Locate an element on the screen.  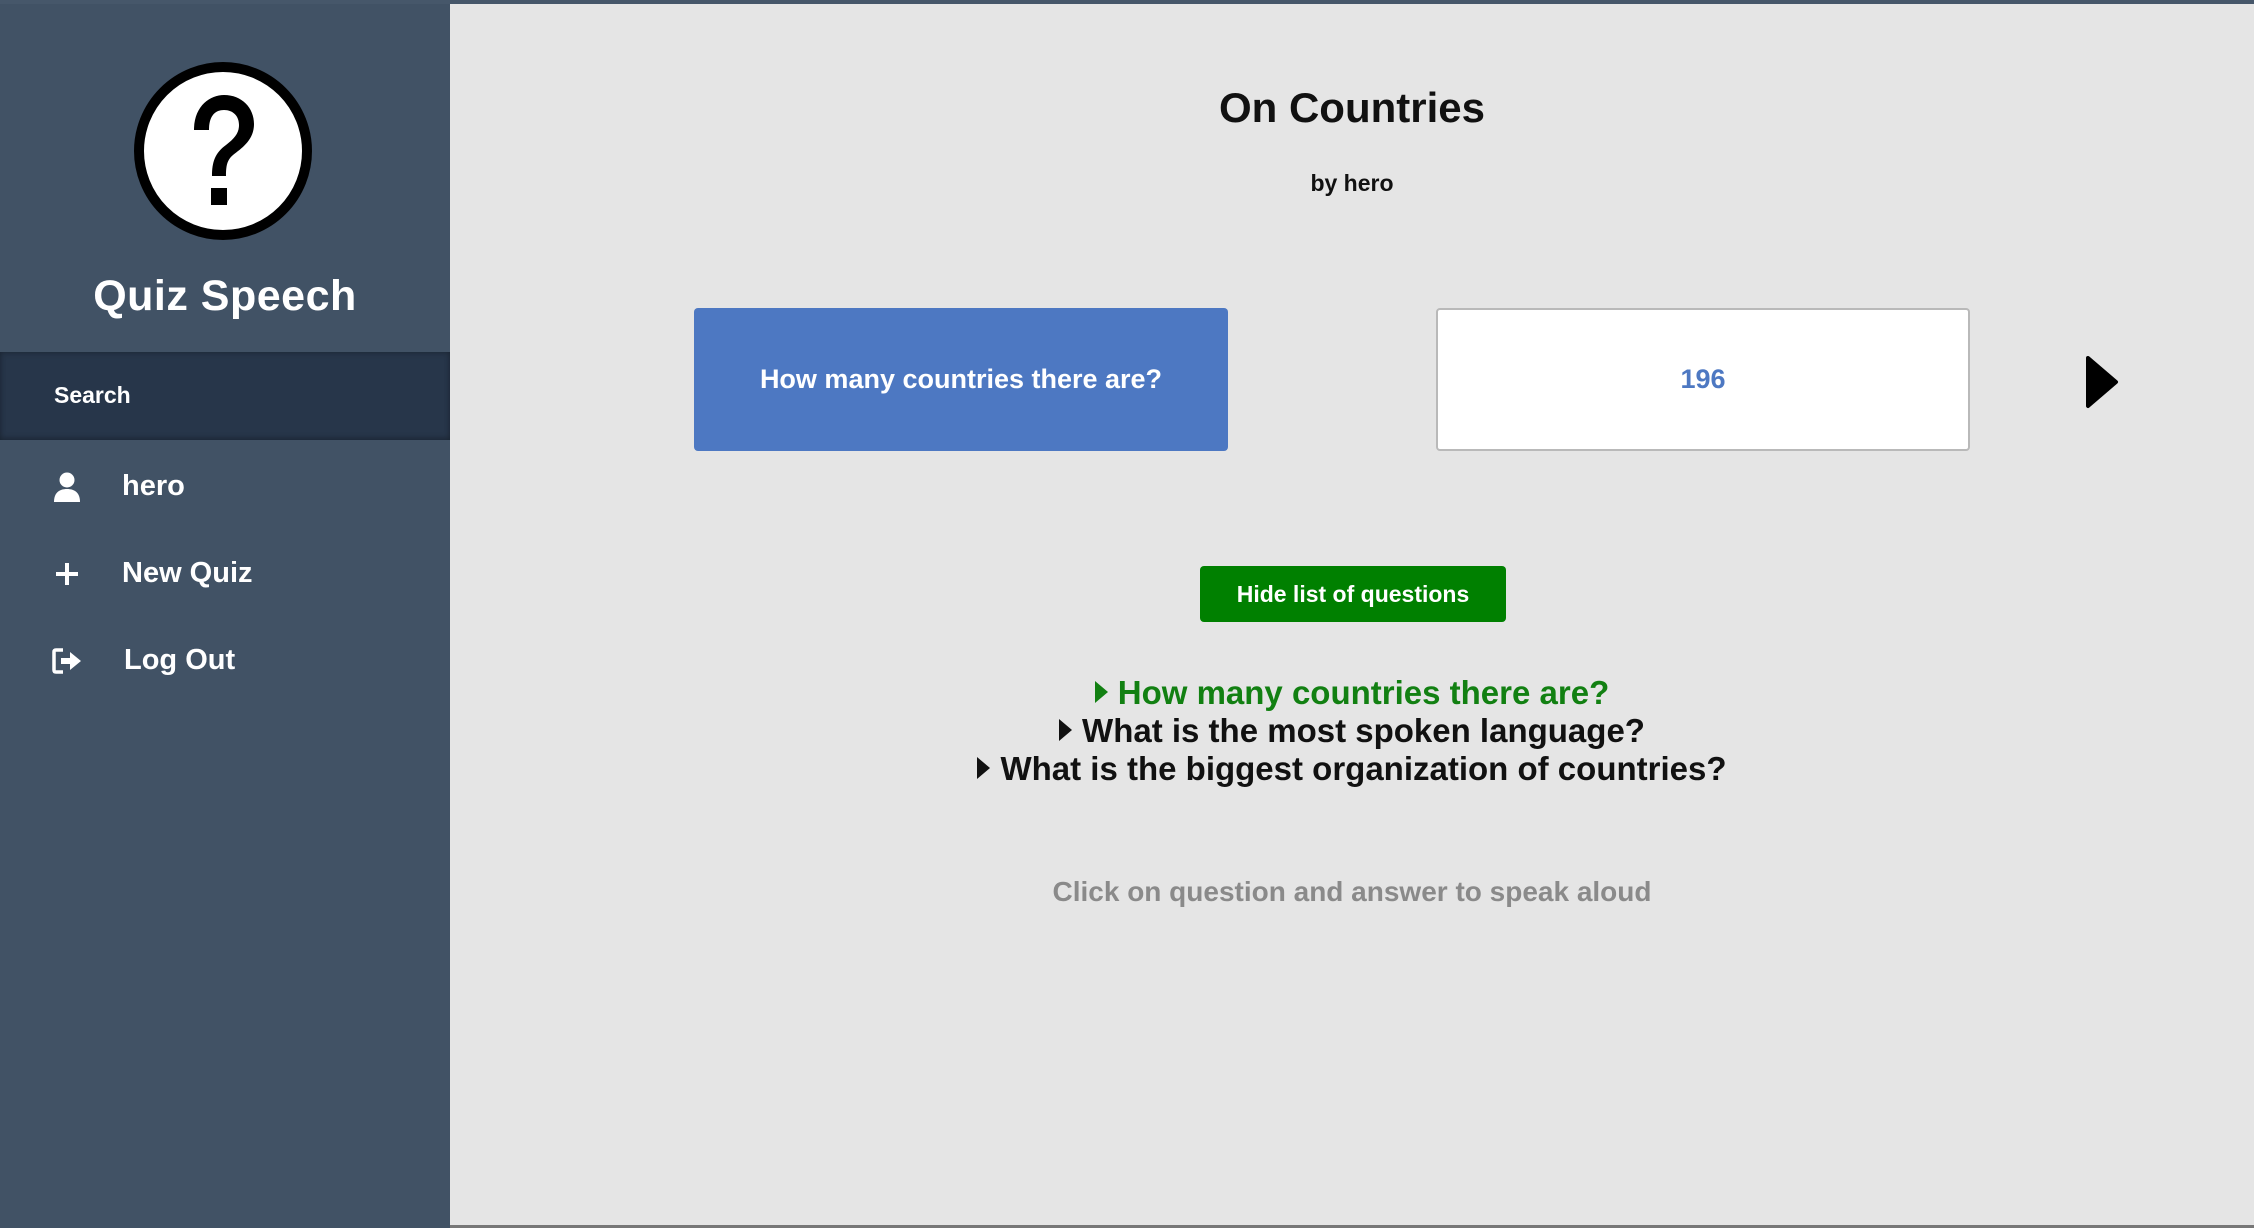
plus-icon is located at coordinates (67, 574).